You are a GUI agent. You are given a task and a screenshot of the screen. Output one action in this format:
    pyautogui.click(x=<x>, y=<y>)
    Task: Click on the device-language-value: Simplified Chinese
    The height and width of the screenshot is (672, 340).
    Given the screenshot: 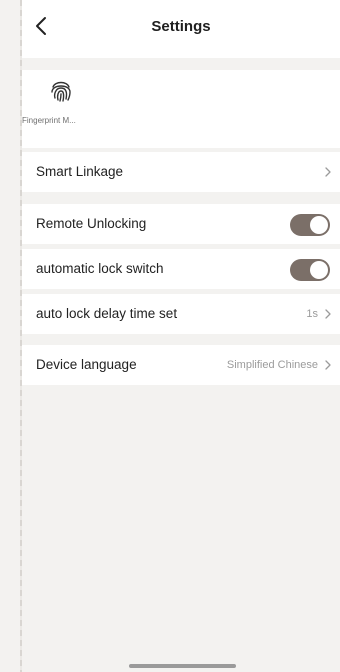 What is the action you would take?
    pyautogui.click(x=272, y=365)
    